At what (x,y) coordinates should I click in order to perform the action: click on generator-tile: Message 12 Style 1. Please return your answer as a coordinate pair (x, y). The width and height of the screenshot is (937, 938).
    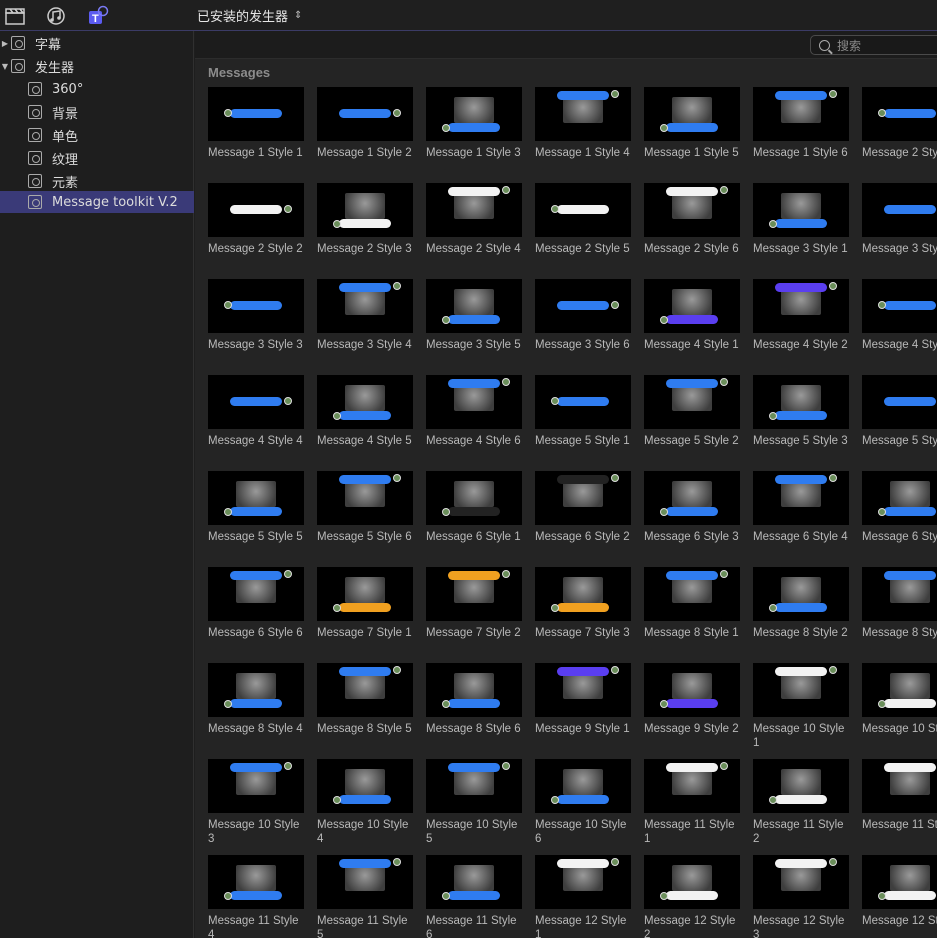
    Looking at the image, I should click on (583, 896).